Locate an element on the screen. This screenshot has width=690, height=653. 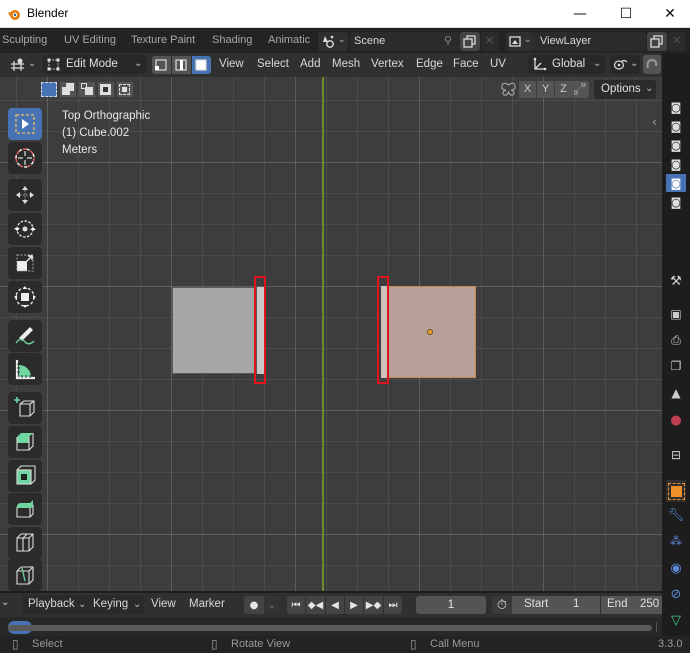
select-extend-button is located at coordinates (68, 89).